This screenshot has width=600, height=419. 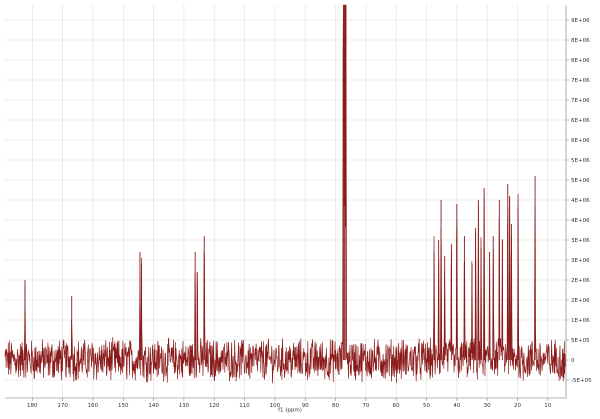 I want to click on y-tick-label: 1E+06, so click(x=580, y=321).